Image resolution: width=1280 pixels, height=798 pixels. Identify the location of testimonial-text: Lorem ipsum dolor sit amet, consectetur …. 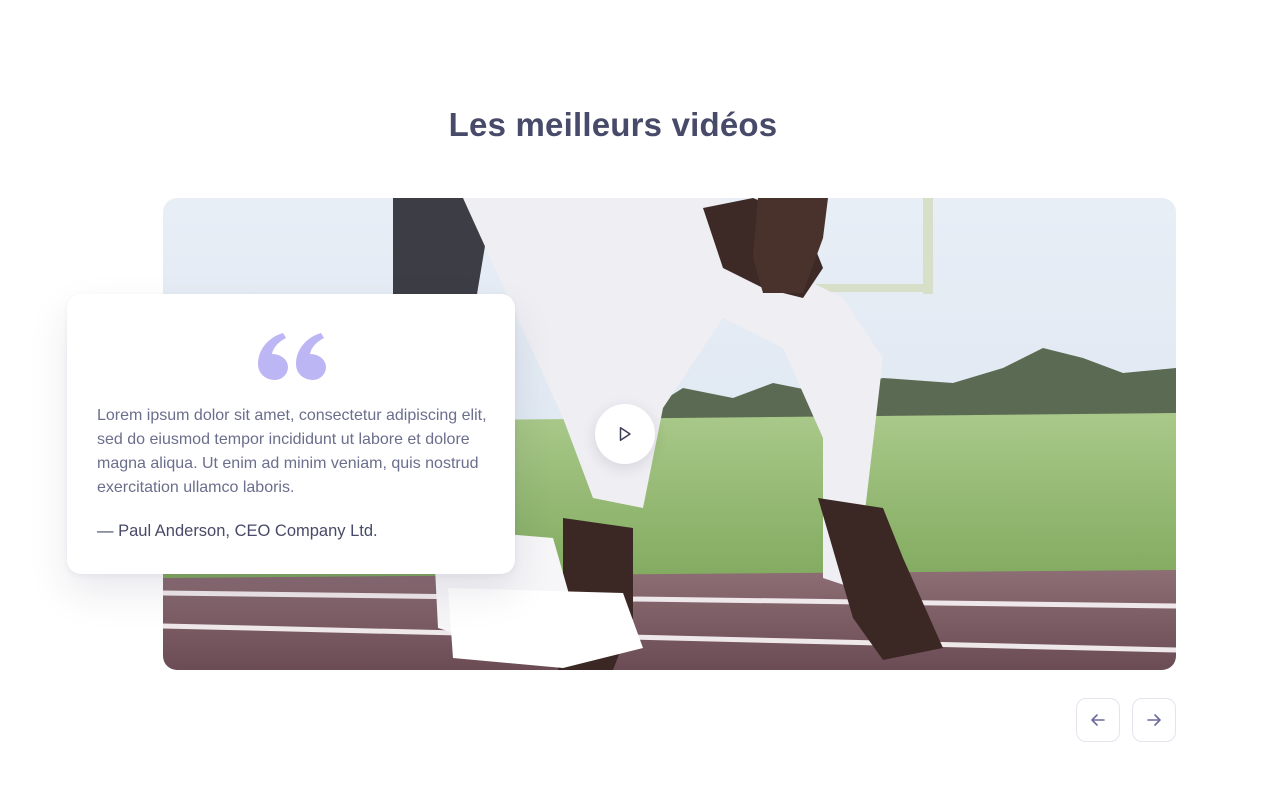
(292, 451).